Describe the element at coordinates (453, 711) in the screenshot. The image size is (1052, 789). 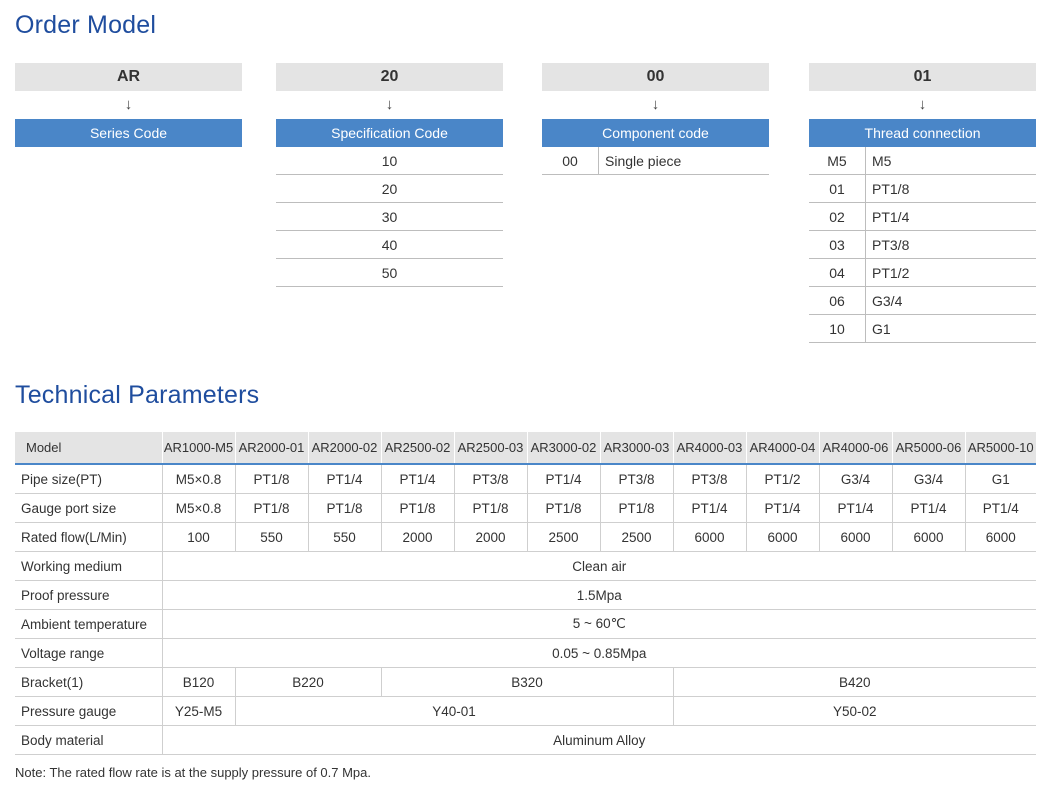
I see `table-cell: Y40-01` at that location.